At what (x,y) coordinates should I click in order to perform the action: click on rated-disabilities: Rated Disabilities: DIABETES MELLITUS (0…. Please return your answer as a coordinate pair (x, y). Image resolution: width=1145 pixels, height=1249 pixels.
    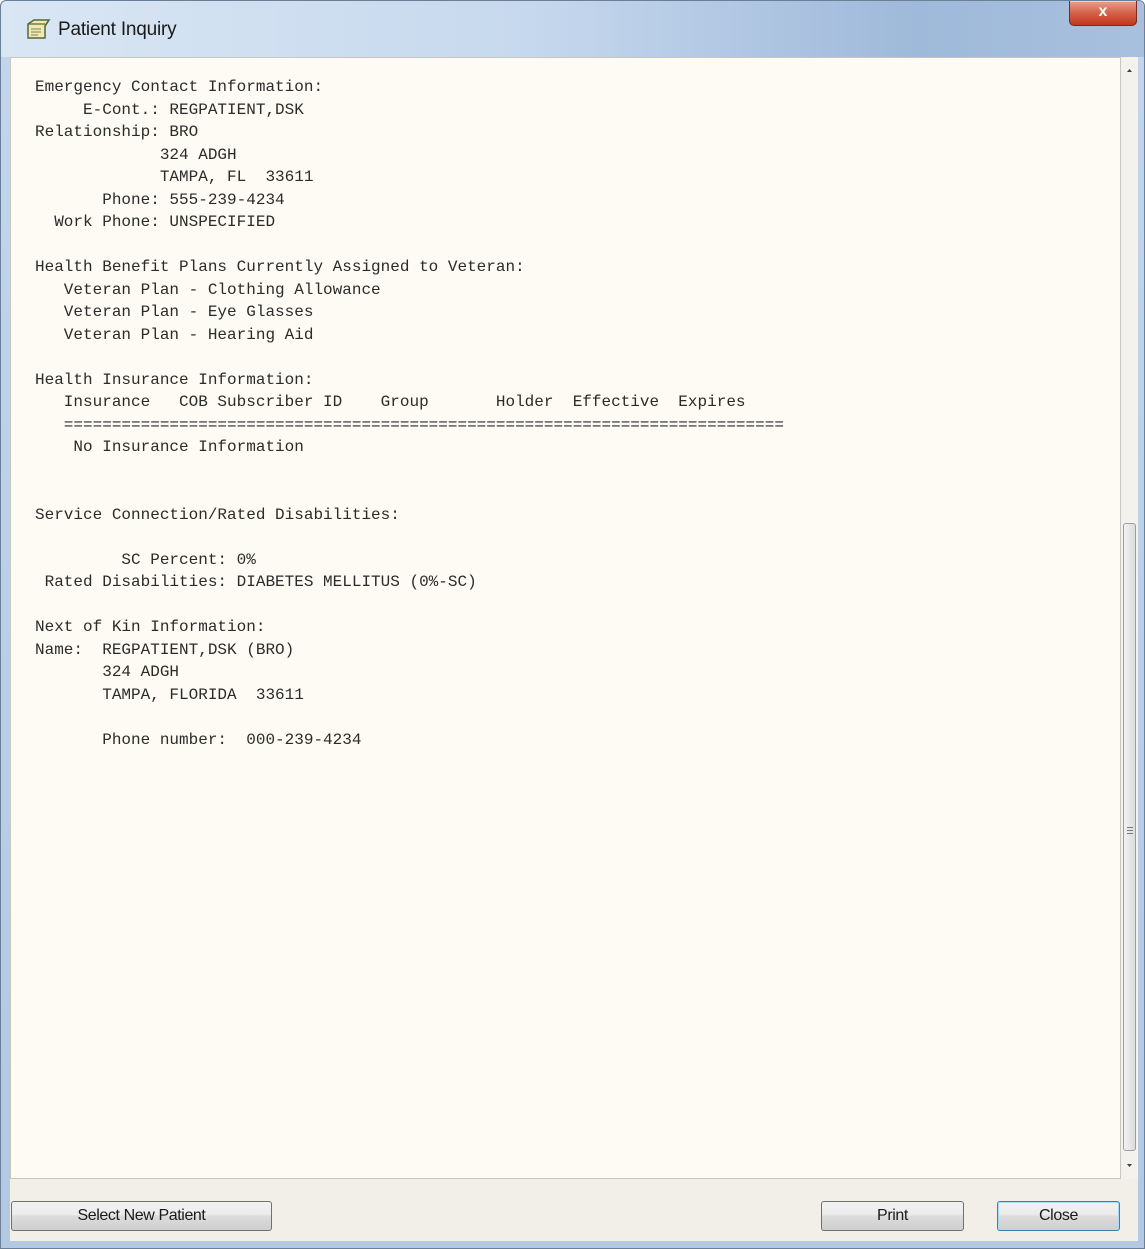
    Looking at the image, I should click on (256, 582).